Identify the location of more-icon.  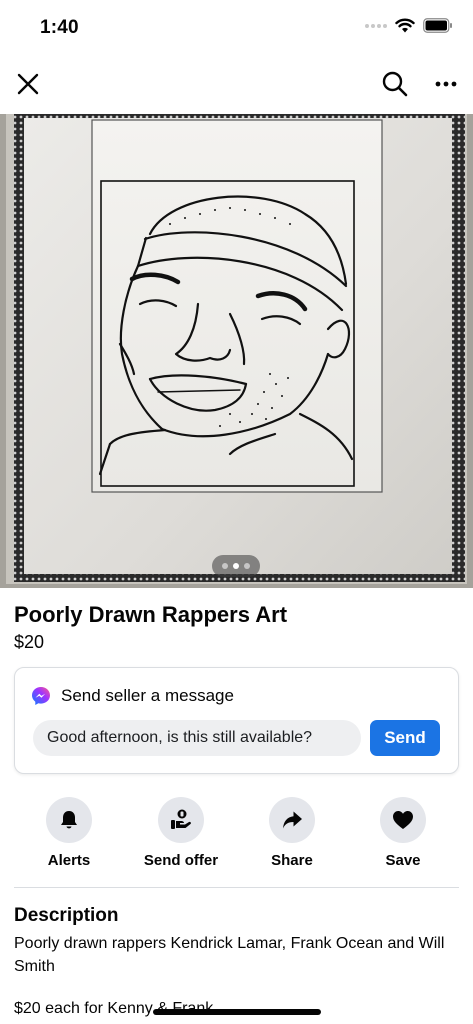
(446, 84).